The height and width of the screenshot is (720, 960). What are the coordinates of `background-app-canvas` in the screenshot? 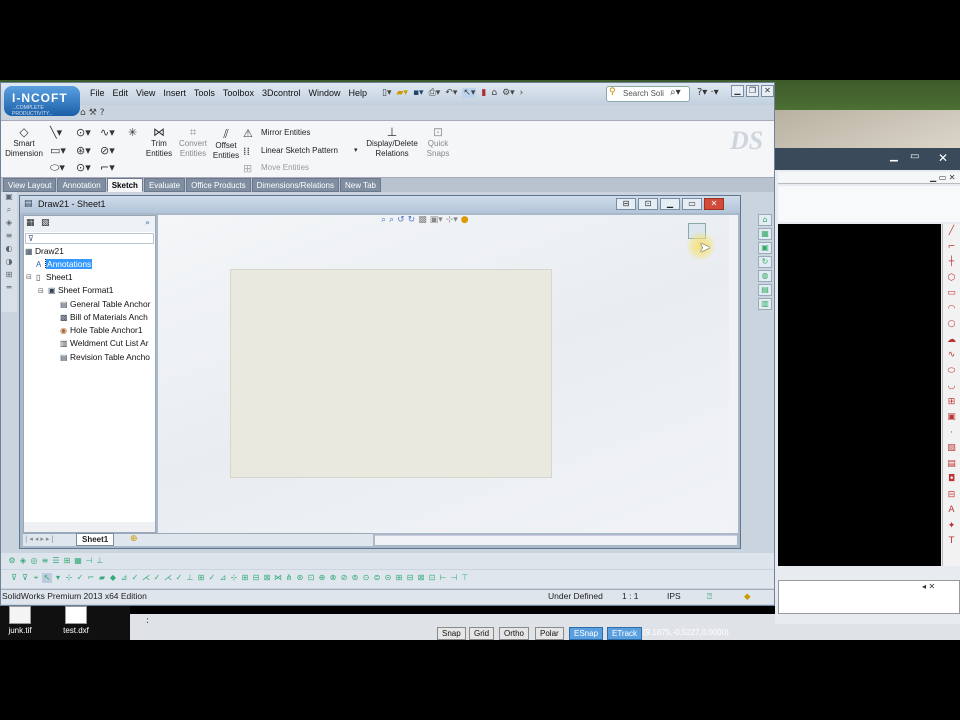 It's located at (859, 395).